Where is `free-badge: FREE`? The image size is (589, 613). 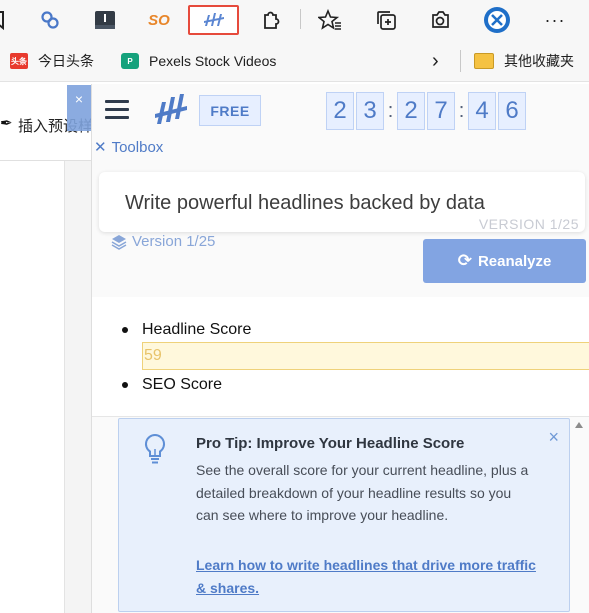 free-badge: FREE is located at coordinates (230, 110).